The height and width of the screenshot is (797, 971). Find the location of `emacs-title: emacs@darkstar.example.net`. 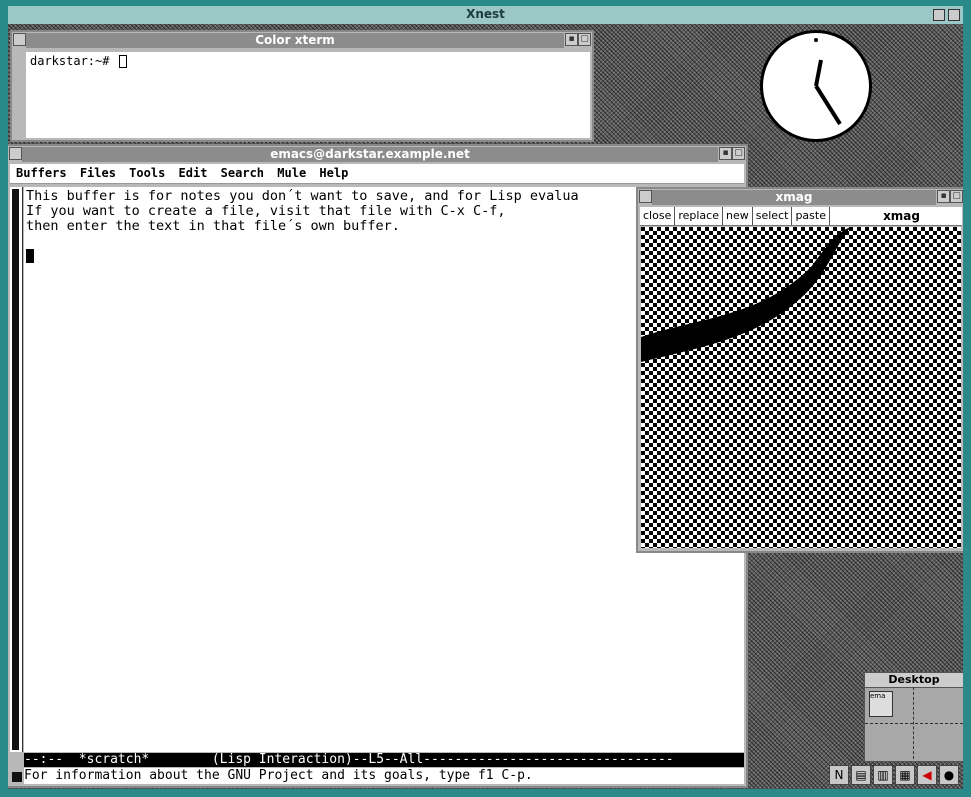

emacs-title: emacs@darkstar.example.net is located at coordinates (370, 154).